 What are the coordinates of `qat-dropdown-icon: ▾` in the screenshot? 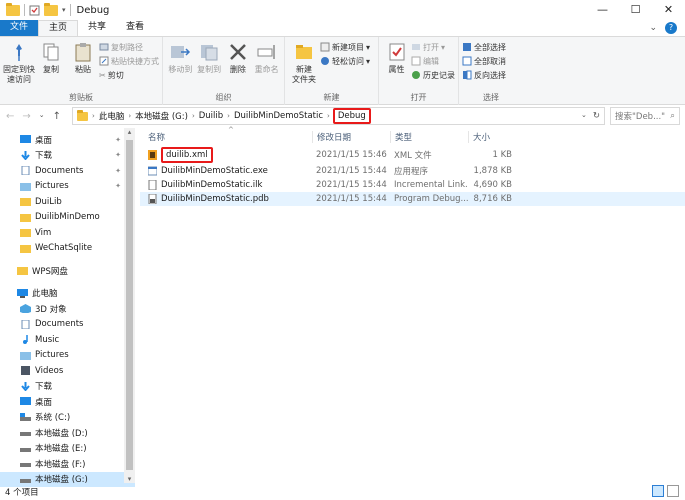 It's located at (64, 10).